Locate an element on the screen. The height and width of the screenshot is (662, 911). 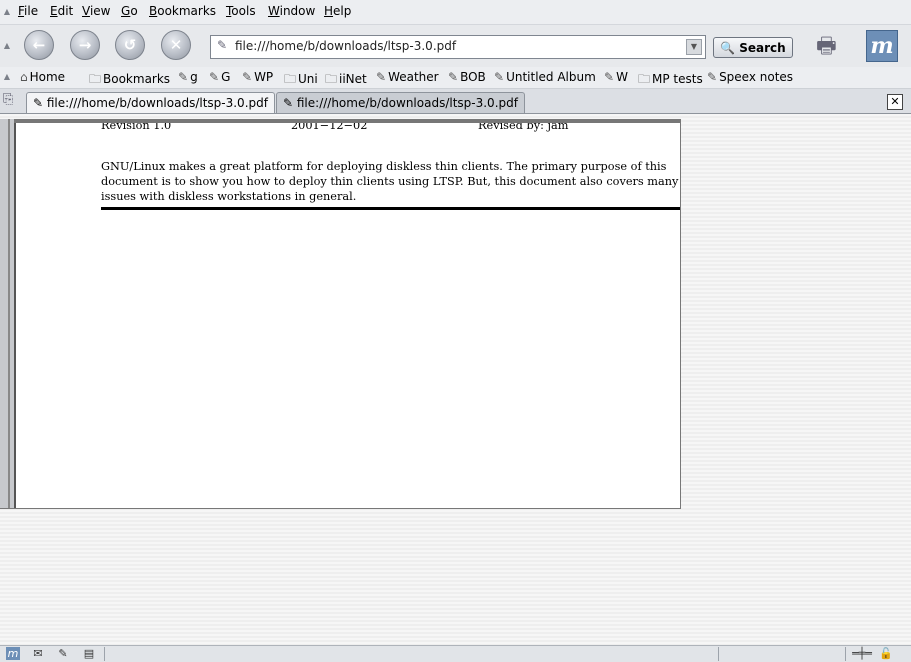
connection-icon: ═╪═ is located at coordinates (862, 653).